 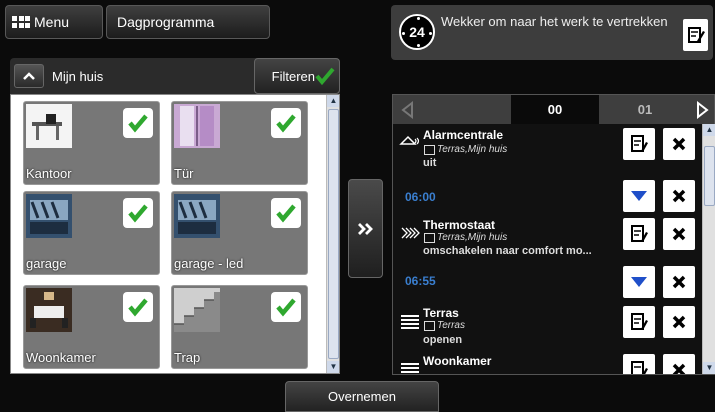 What do you see at coordinates (708, 249) in the screenshot?
I see `program-scrollbar: ▲ ▼` at bounding box center [708, 249].